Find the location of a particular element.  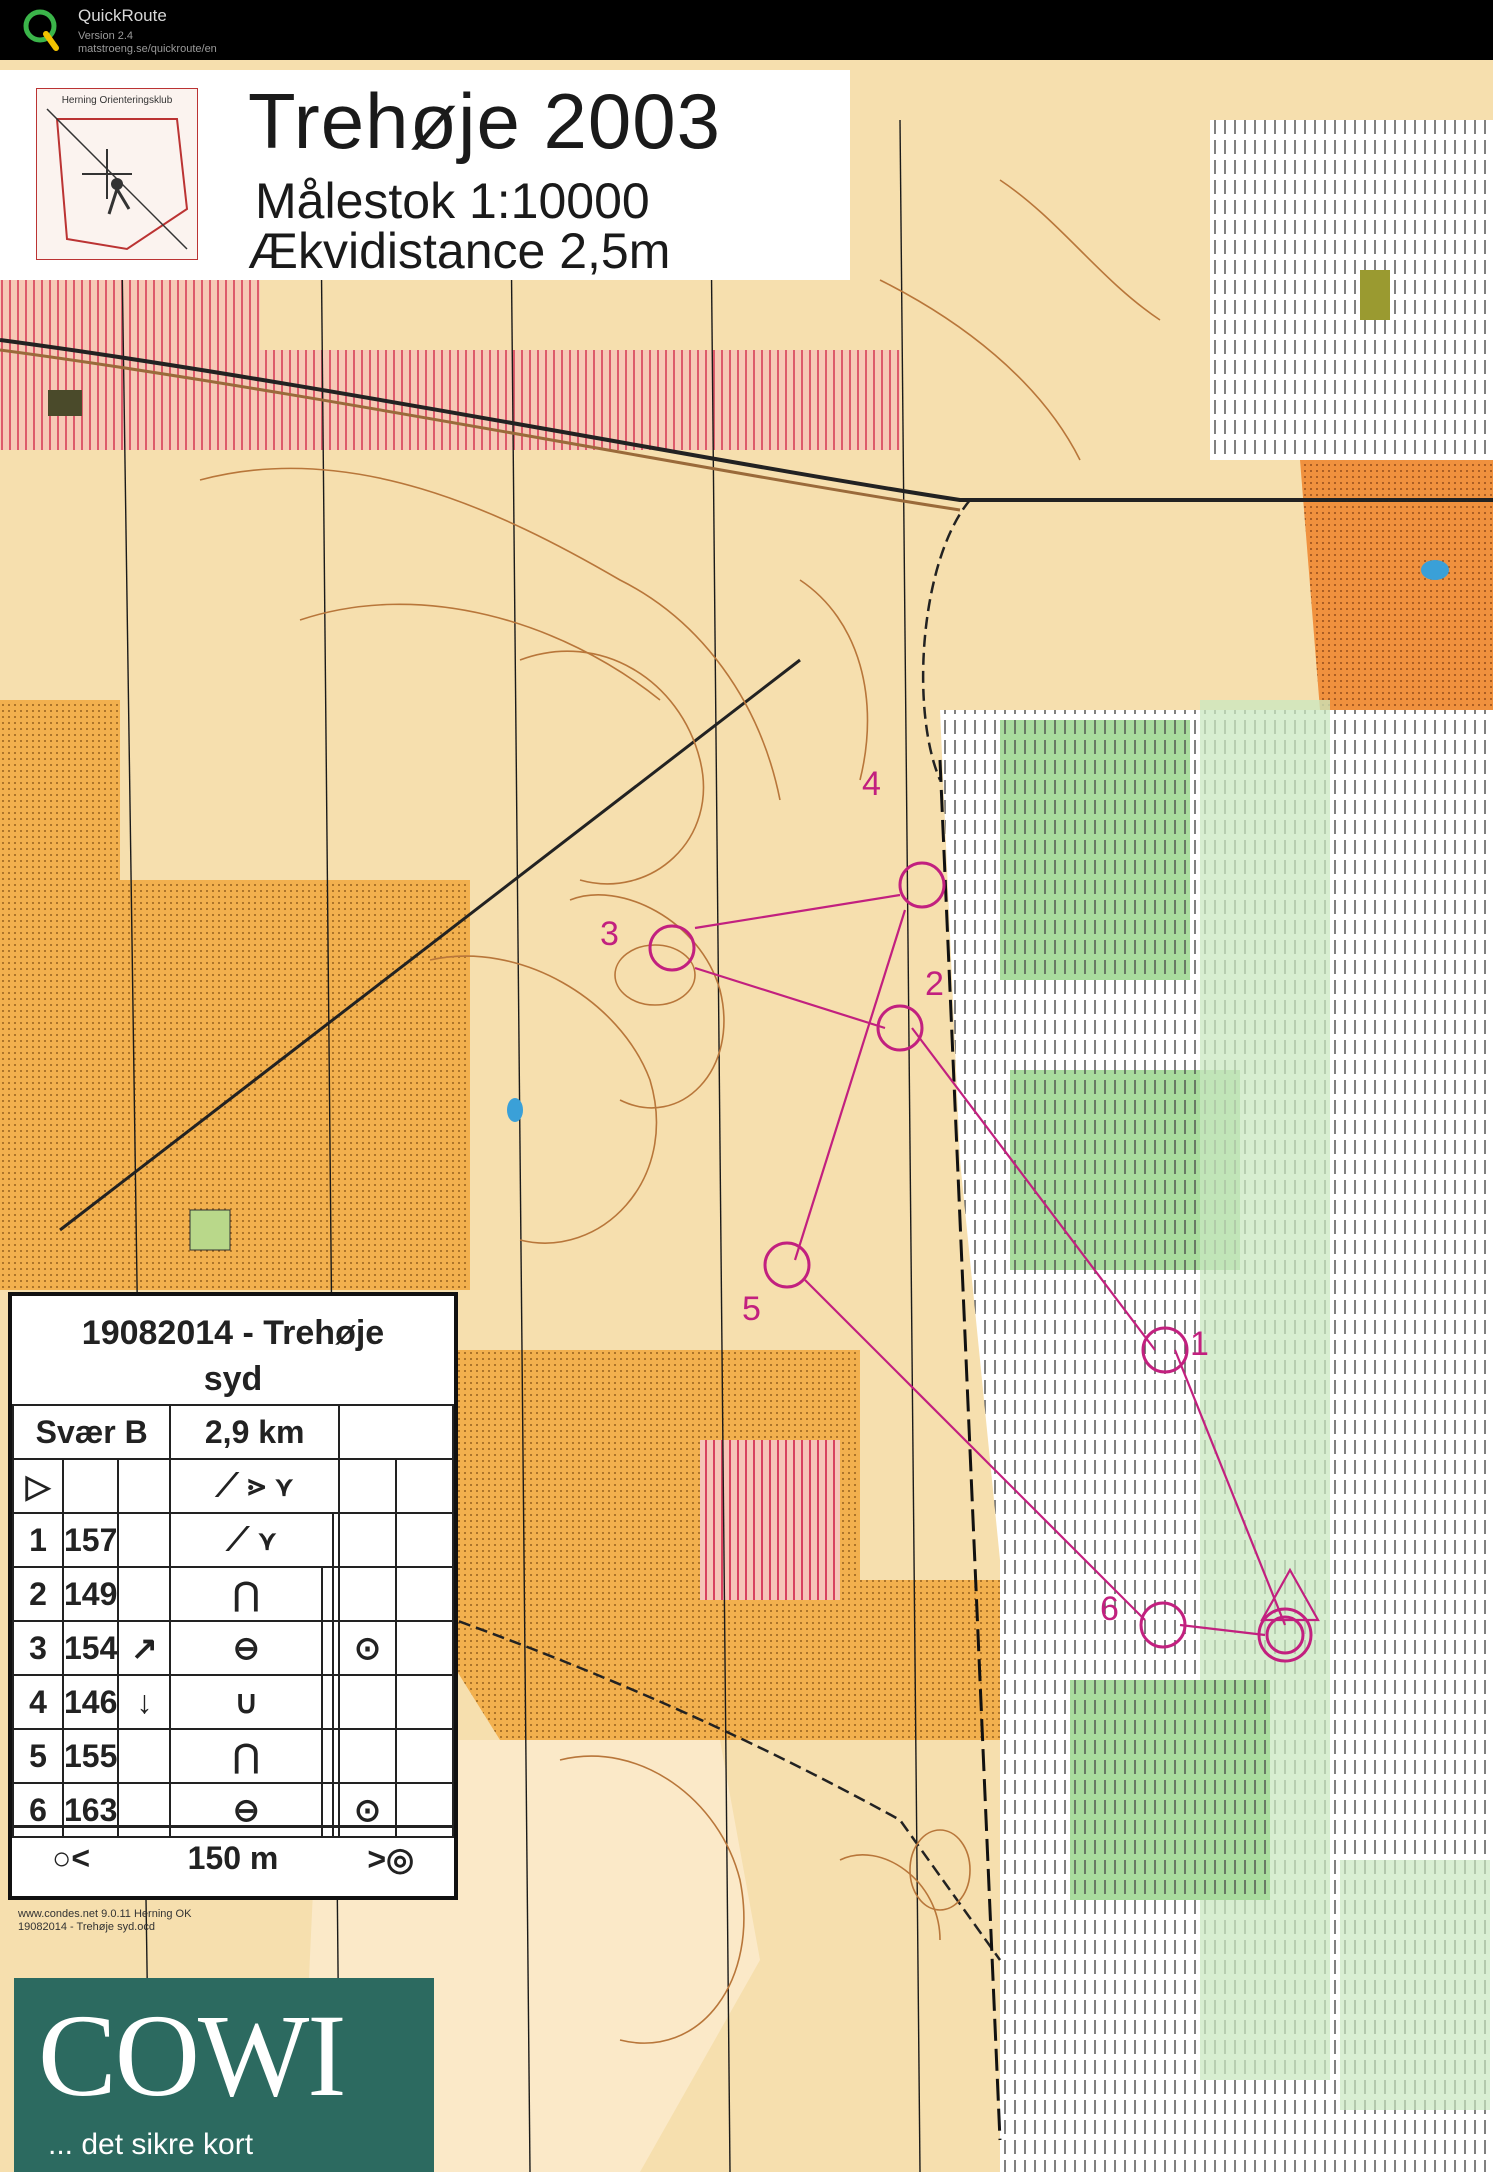

app-url: matstroeng.se/quickroute/en is located at coordinates (147, 49).